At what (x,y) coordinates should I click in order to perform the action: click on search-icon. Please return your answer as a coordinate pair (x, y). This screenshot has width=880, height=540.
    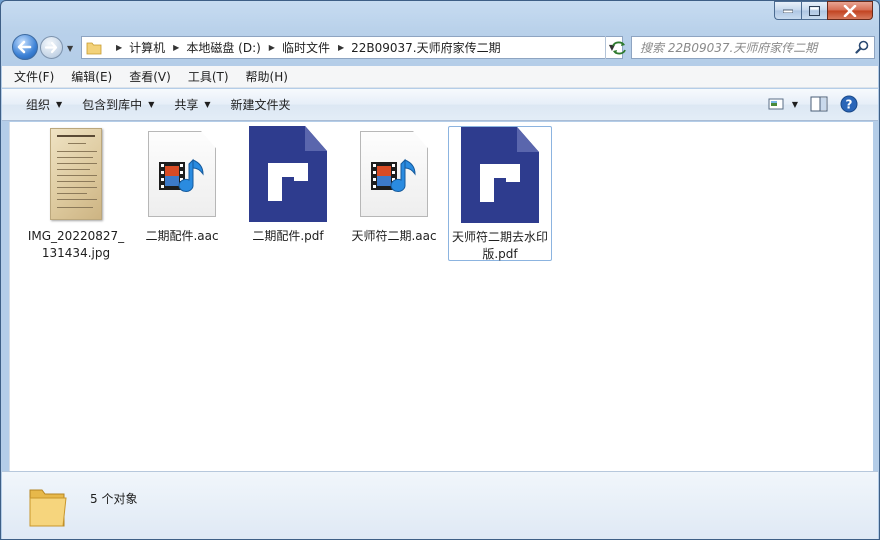
    Looking at the image, I should click on (862, 47).